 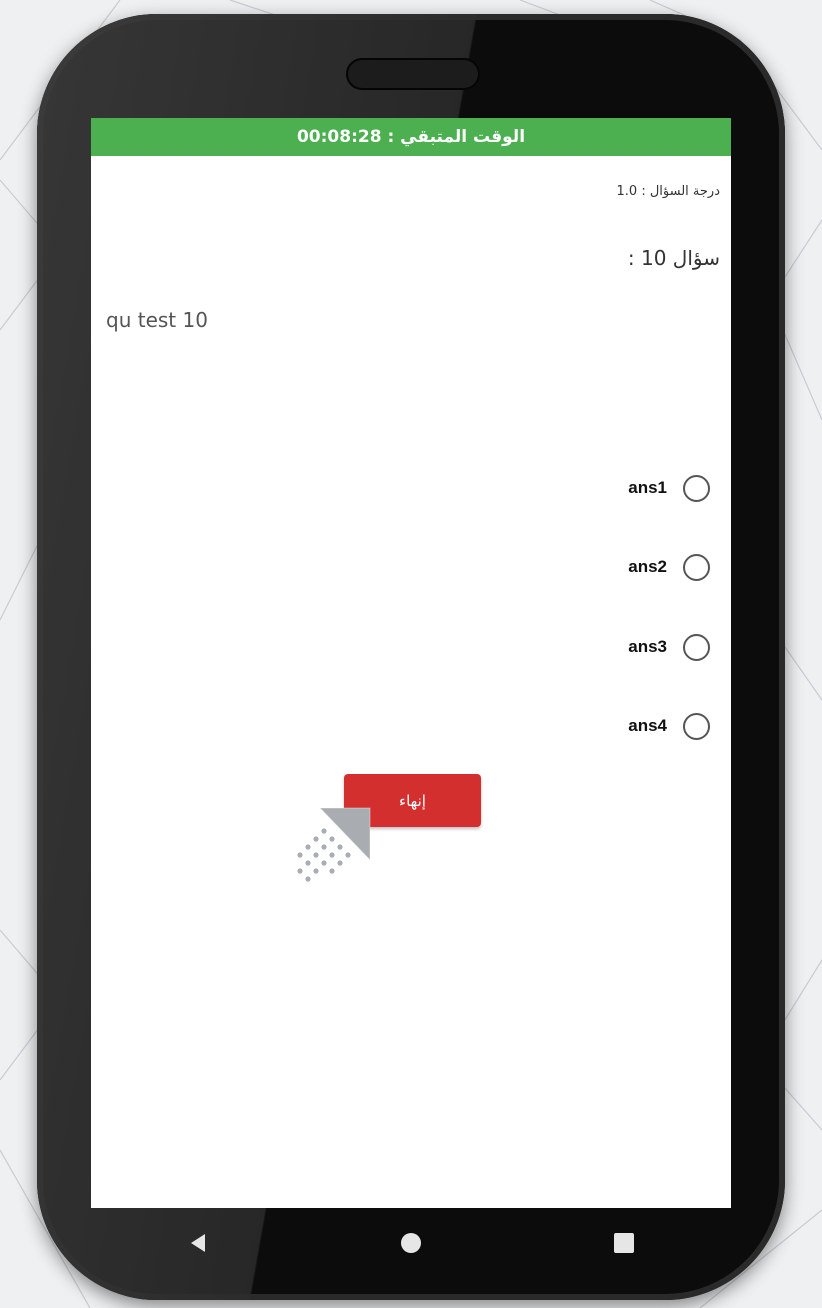 I want to click on question-text: qu test 10, so click(x=157, y=320).